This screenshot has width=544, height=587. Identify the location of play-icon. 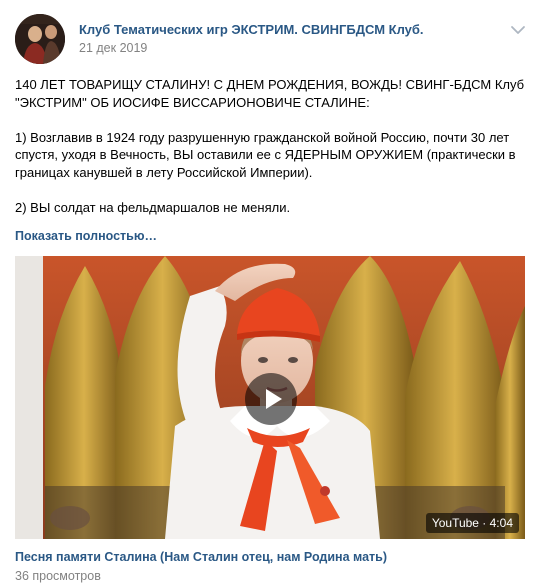
(271, 399).